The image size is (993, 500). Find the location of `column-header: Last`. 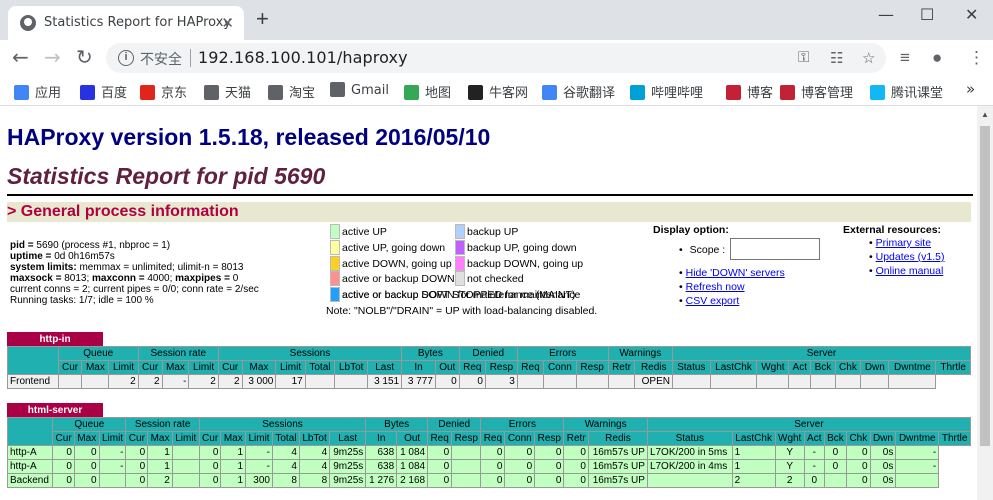

column-header: Last is located at coordinates (385, 367).